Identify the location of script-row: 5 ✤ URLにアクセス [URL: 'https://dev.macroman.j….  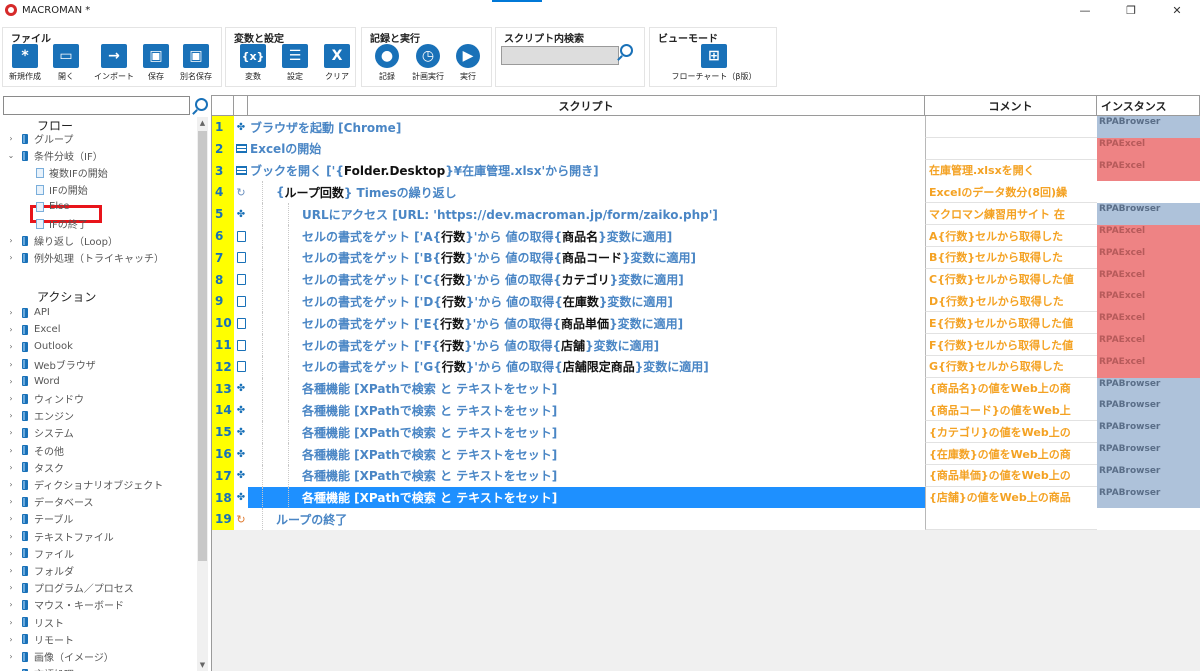
(706, 214).